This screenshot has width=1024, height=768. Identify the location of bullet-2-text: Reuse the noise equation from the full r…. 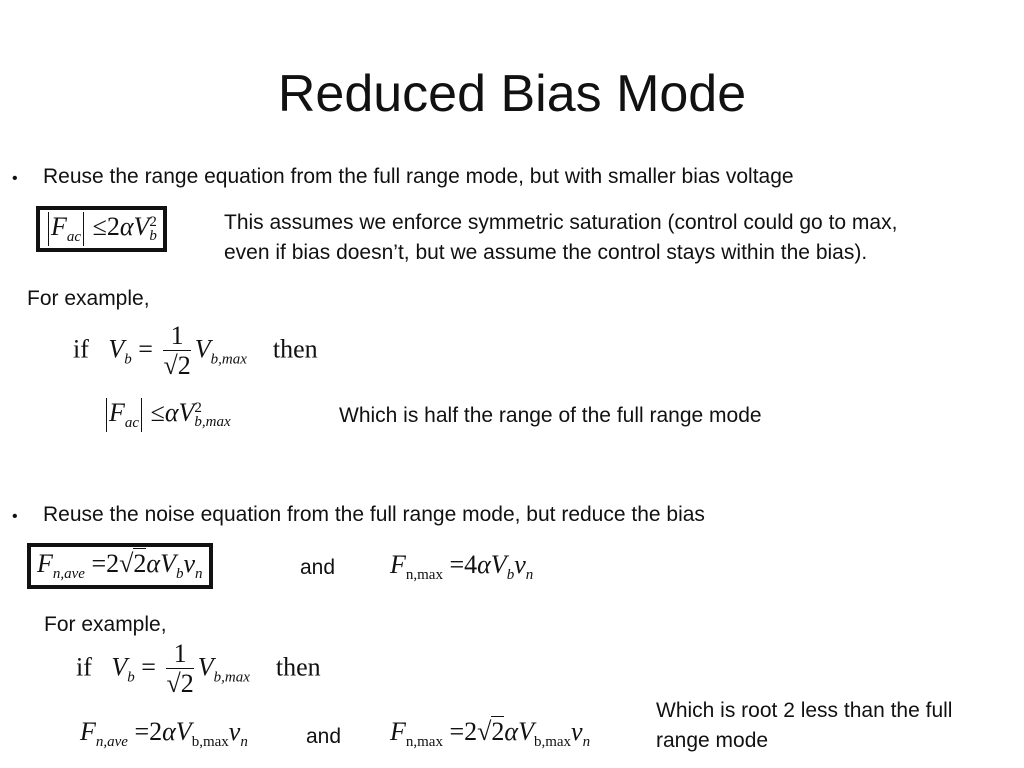
(374, 514).